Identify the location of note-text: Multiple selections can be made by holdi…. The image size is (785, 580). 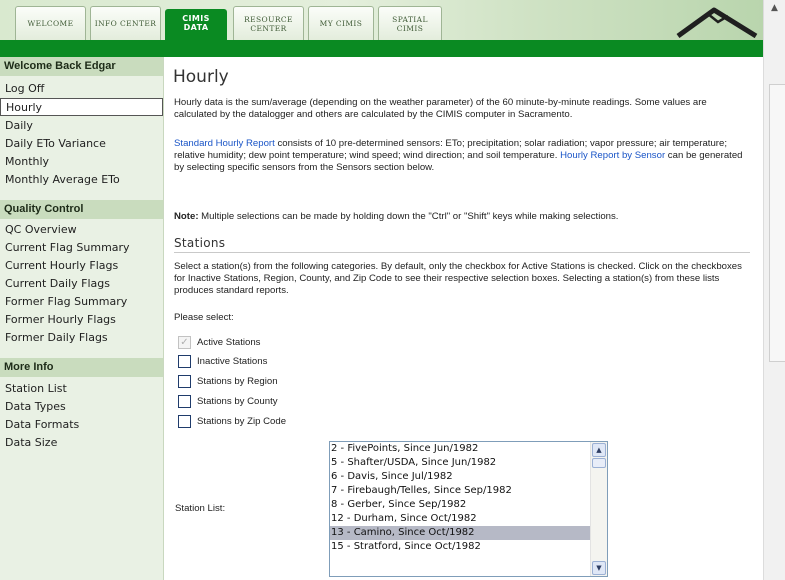
(408, 216).